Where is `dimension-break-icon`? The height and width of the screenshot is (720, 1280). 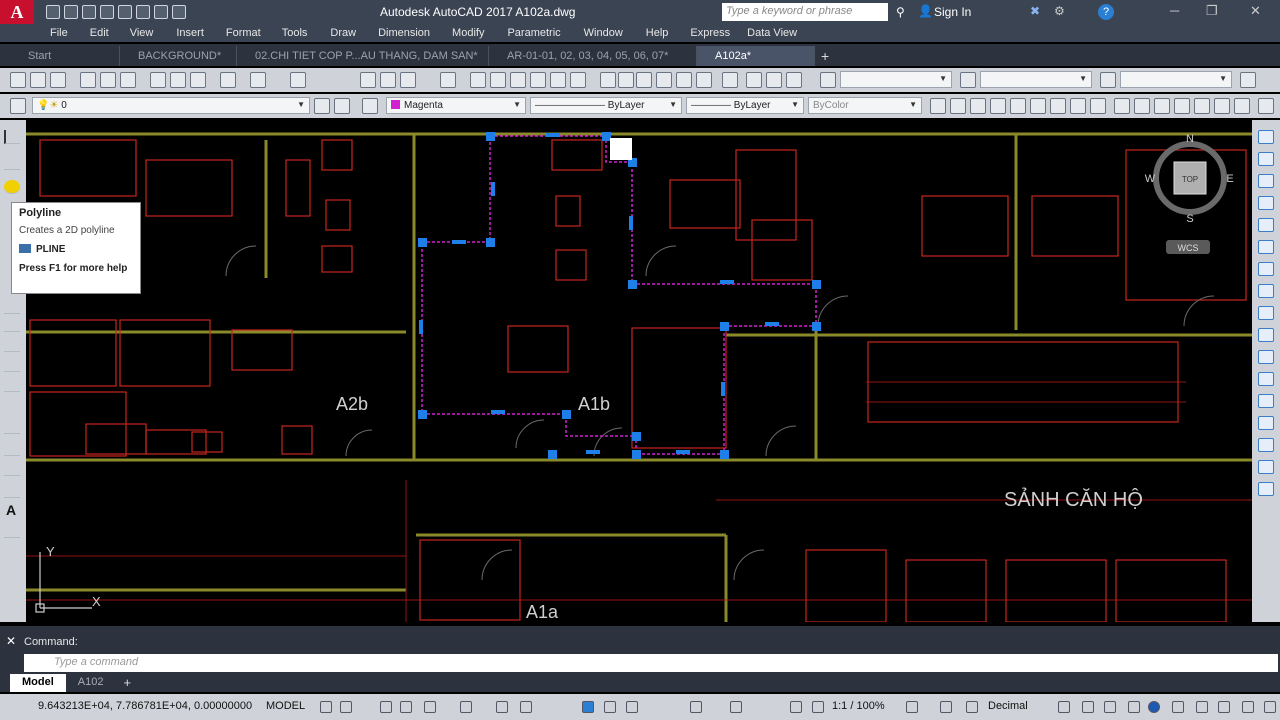
dimension-break-icon is located at coordinates (1182, 106).